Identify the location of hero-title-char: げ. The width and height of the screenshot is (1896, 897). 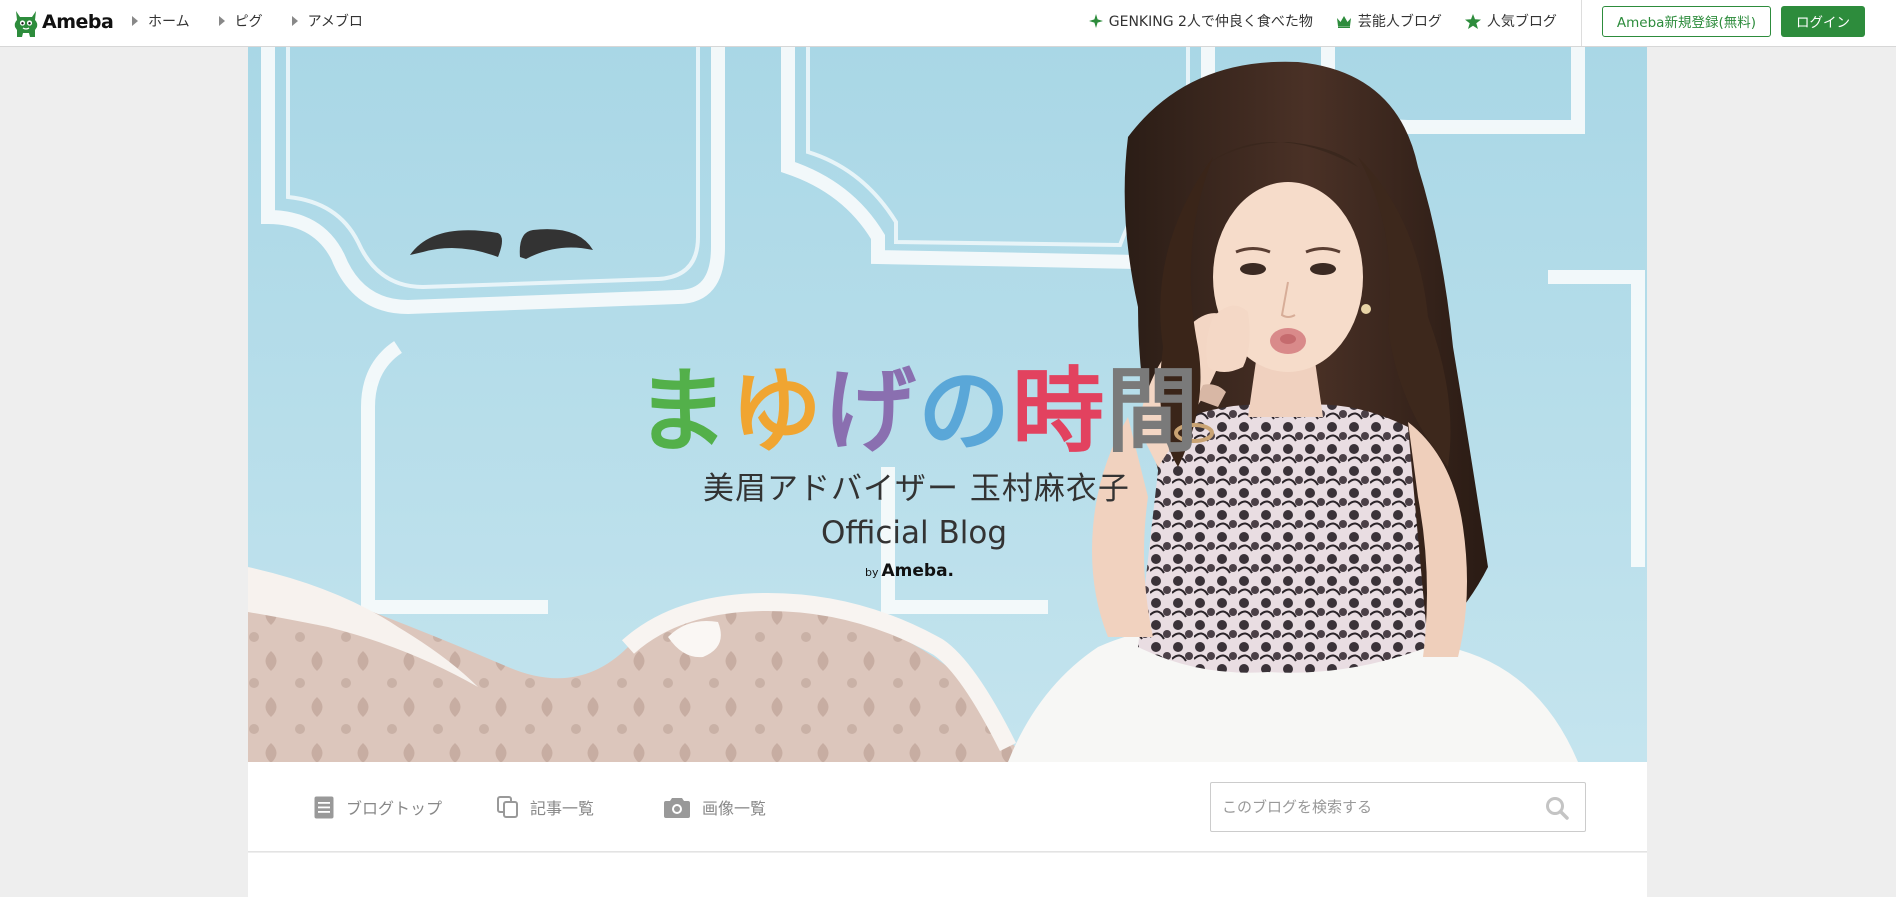
(871, 411).